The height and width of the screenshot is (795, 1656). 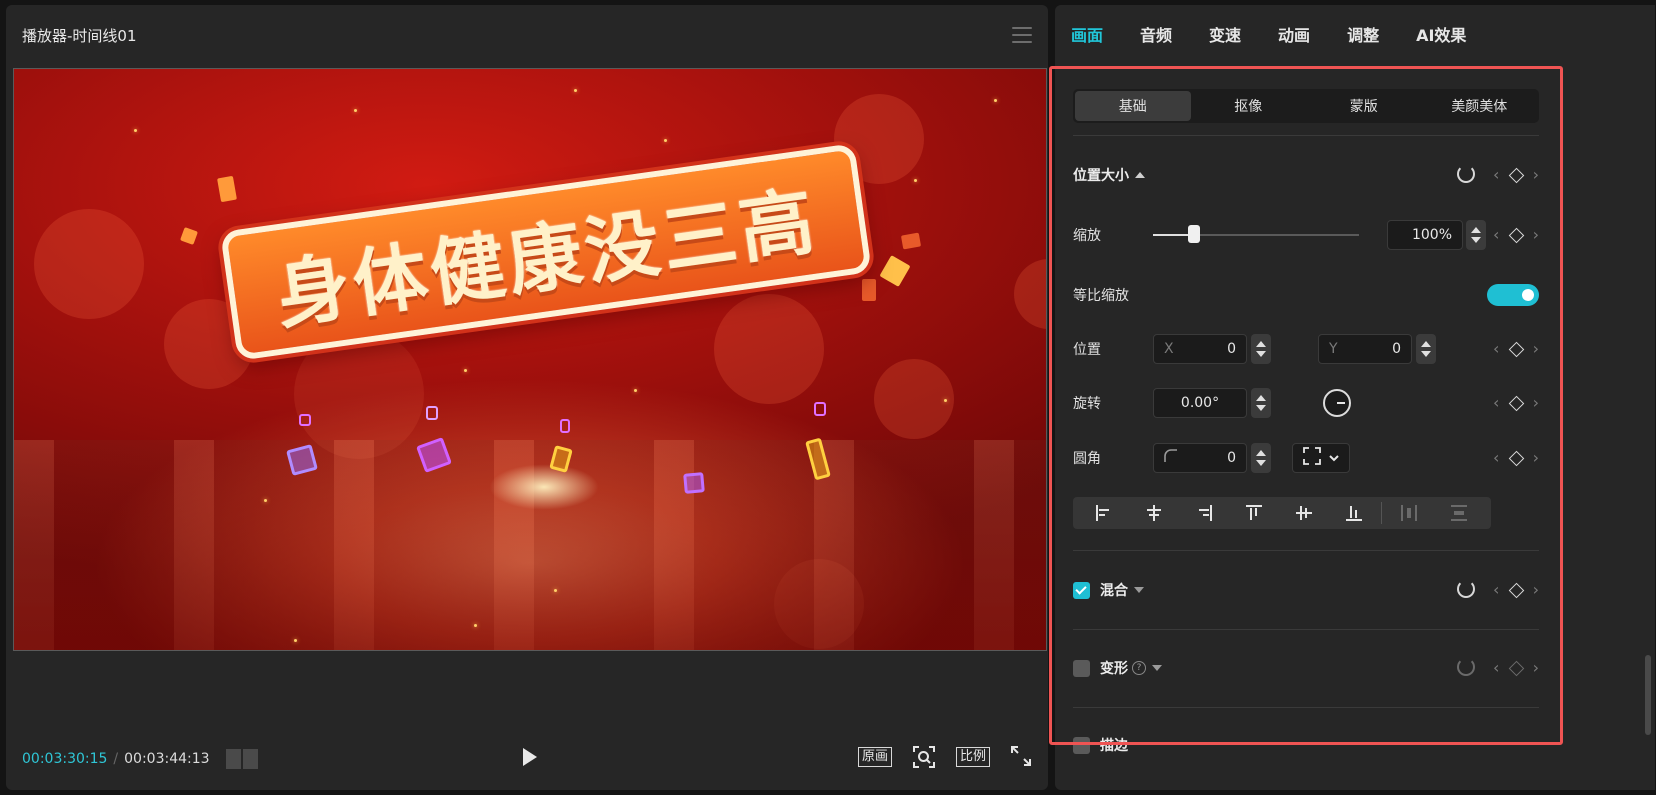 What do you see at coordinates (1337, 403) in the screenshot?
I see `rotation-dial-icon` at bounding box center [1337, 403].